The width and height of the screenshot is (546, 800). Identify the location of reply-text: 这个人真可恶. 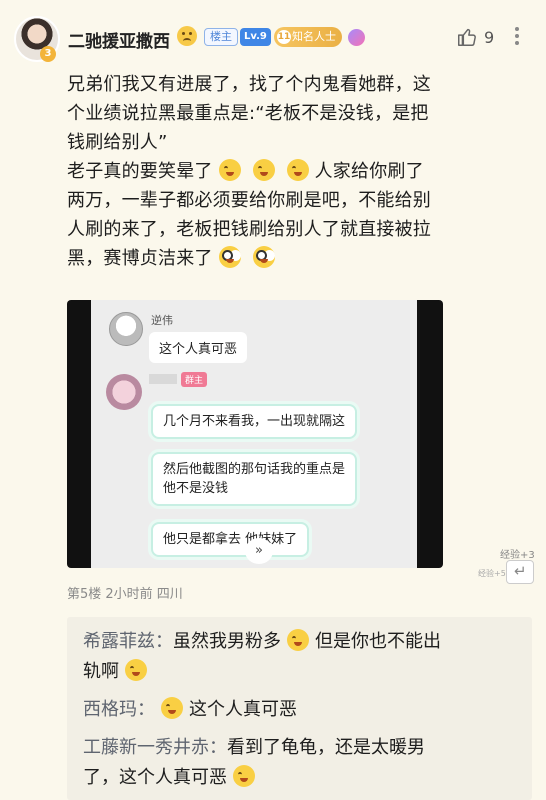
(243, 709).